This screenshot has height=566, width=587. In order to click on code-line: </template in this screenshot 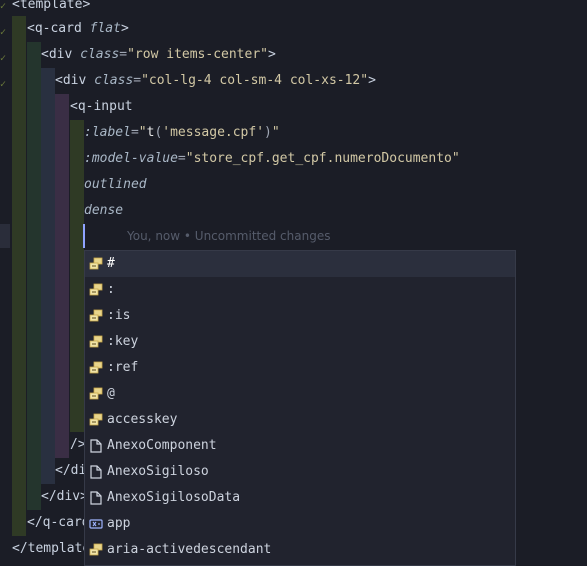, I will do `click(51, 549)`.